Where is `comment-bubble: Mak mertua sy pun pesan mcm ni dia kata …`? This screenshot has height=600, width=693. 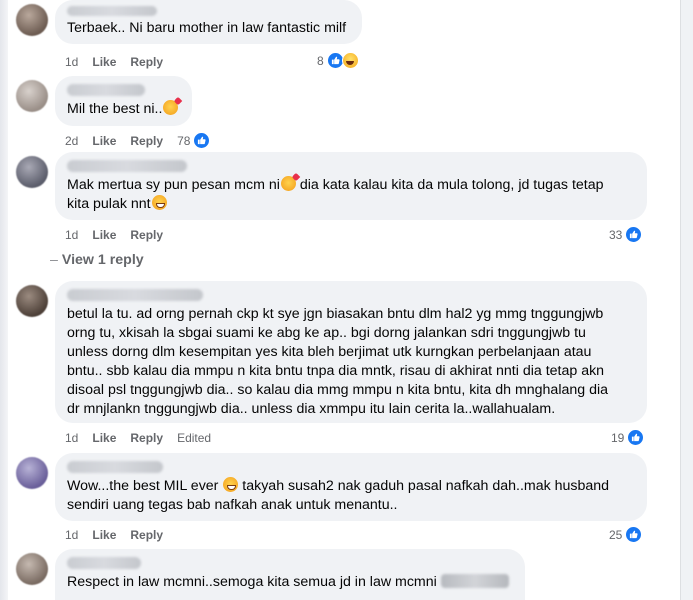 comment-bubble: Mak mertua sy pun pesan mcm ni dia kata … is located at coordinates (351, 186).